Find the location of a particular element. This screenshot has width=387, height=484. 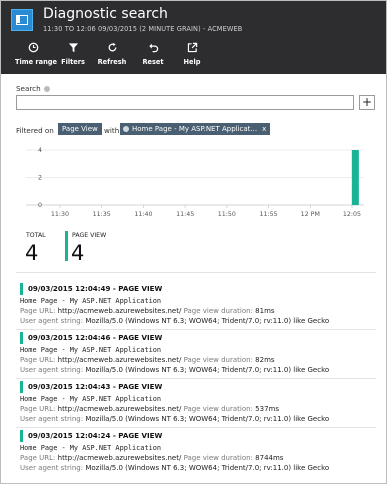

x-tick-label: 12 PM is located at coordinates (310, 214).